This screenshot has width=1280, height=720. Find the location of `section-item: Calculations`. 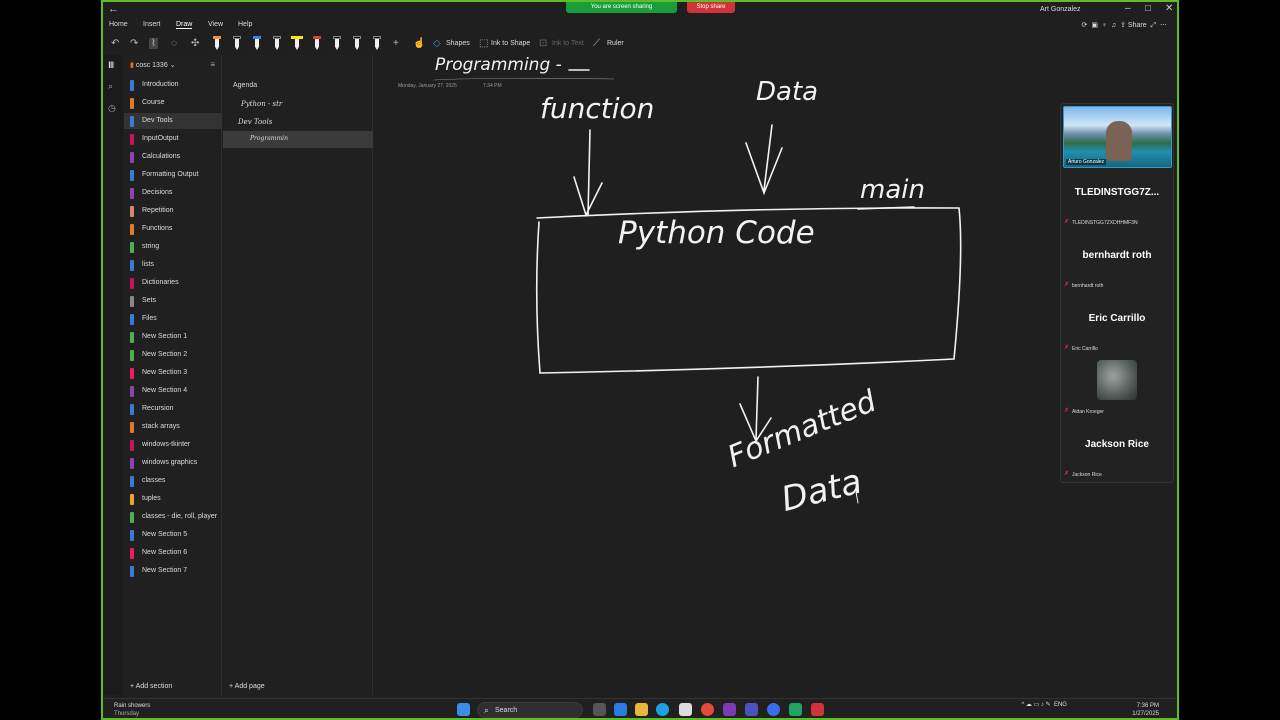

section-item: Calculations is located at coordinates (173, 157).